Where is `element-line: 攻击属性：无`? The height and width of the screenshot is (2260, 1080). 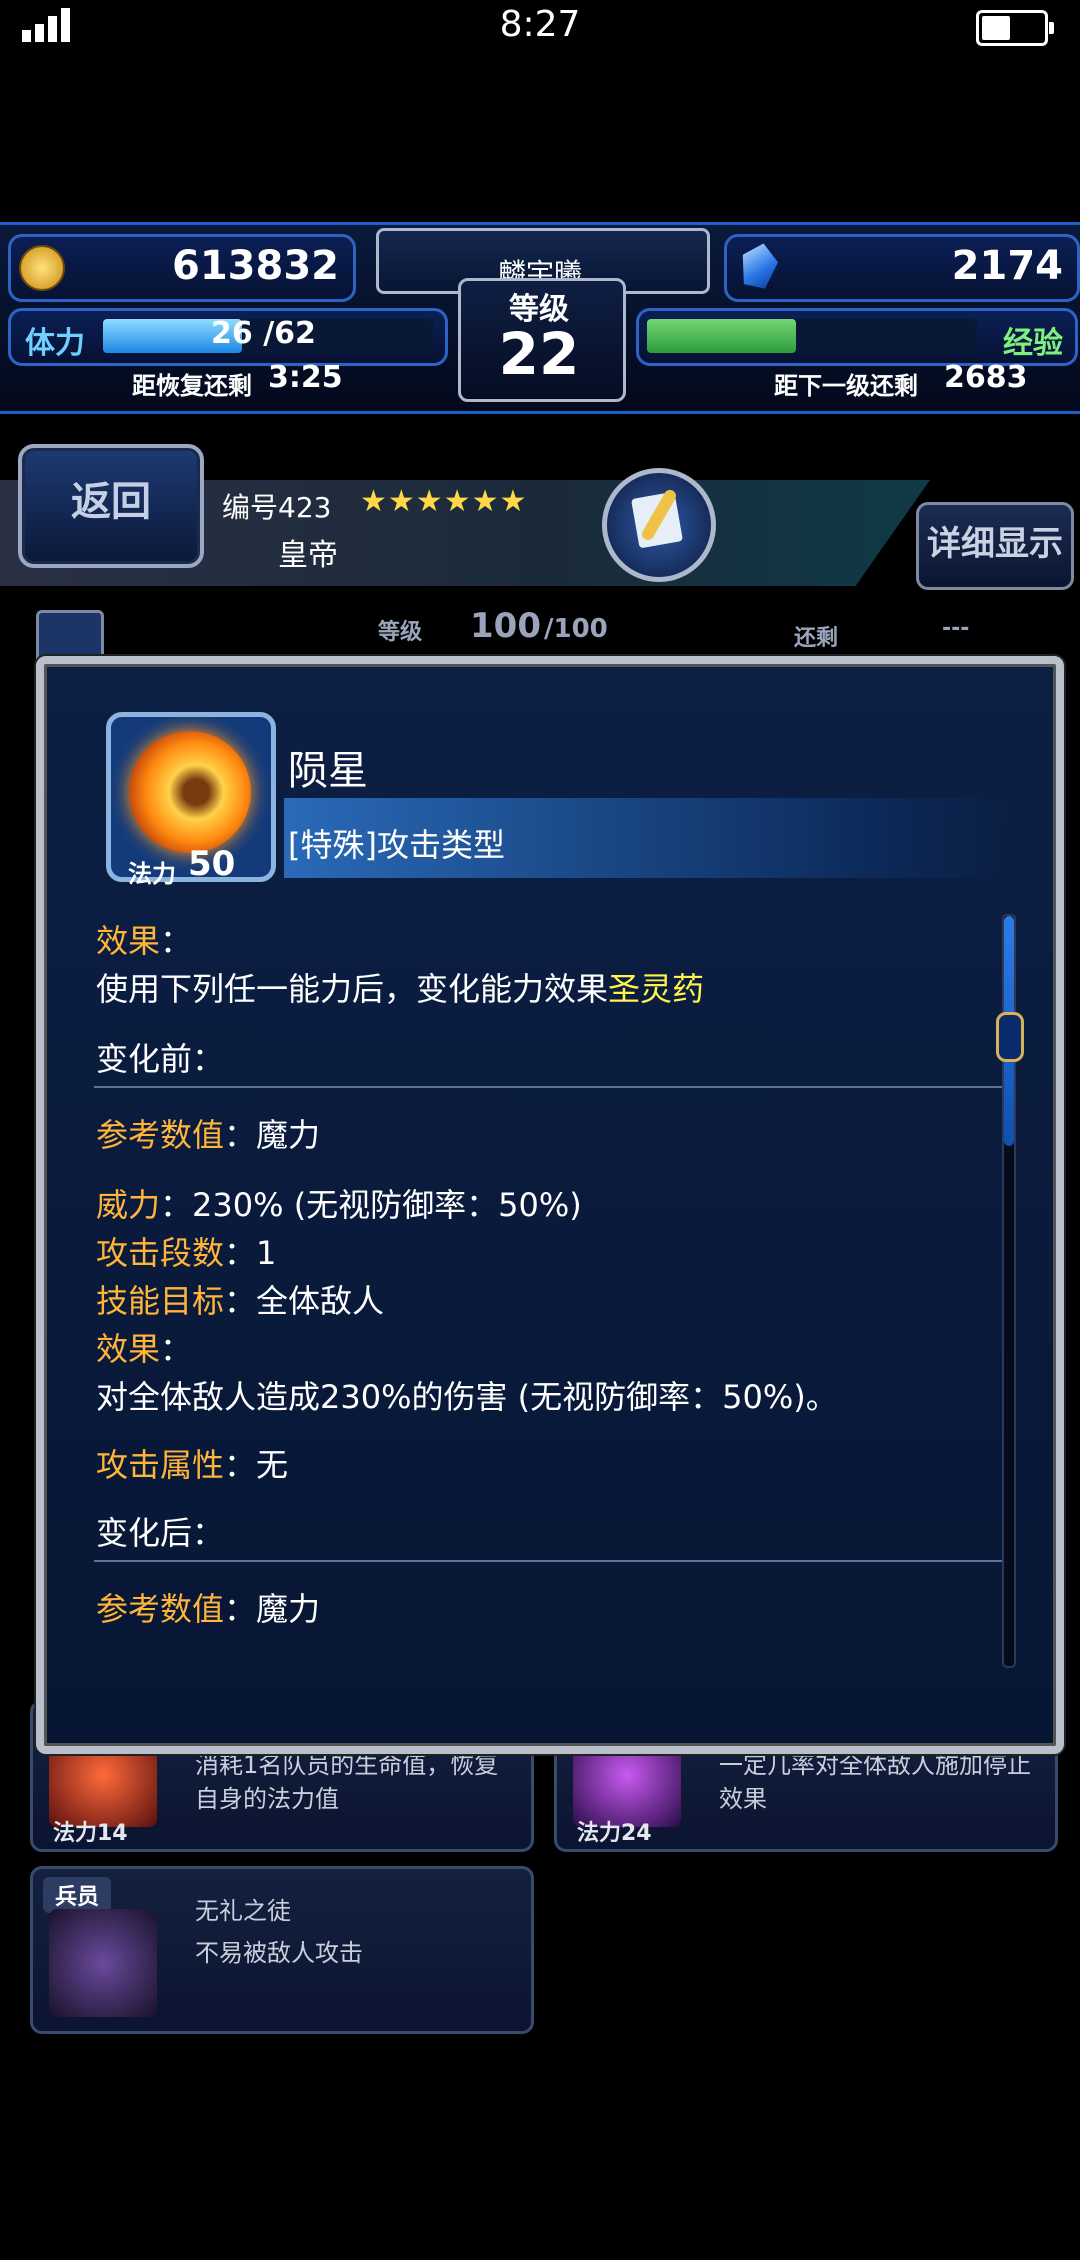
element-line: 攻击属性：无 is located at coordinates (192, 1465).